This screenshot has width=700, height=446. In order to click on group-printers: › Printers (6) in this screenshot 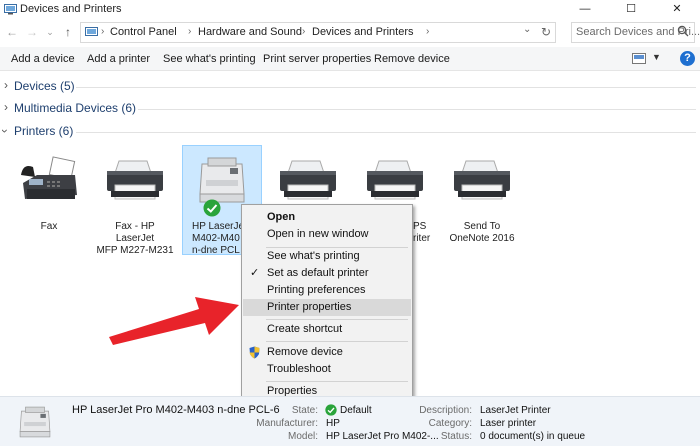, I will do `click(350, 132)`.